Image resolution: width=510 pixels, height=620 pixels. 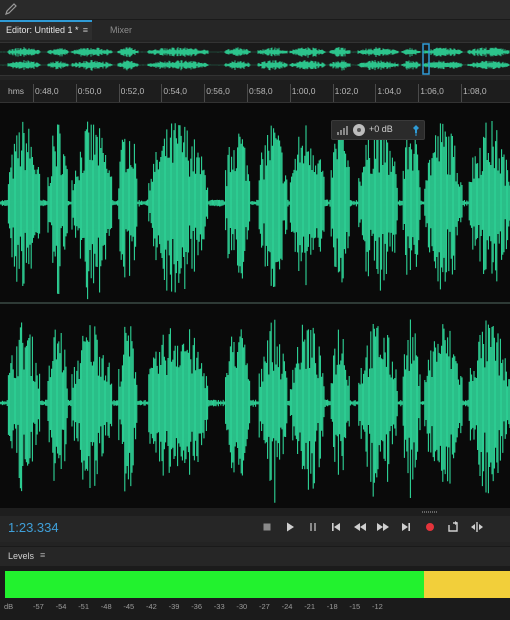 I want to click on pin-icon, so click(x=416, y=130).